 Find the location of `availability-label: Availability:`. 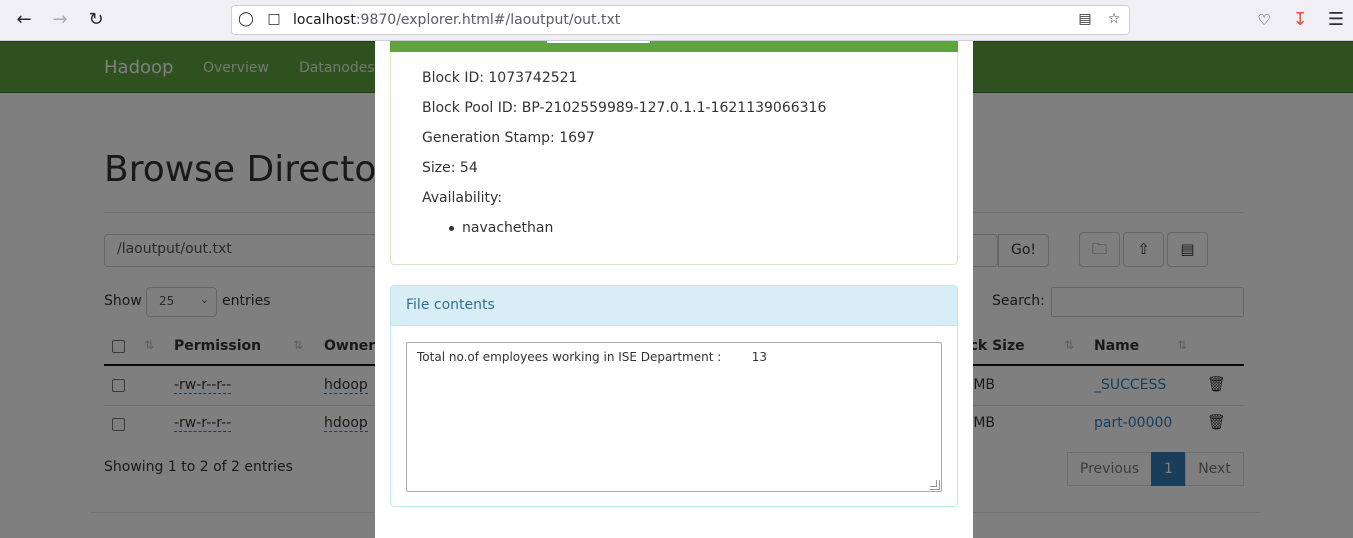

availability-label: Availability: is located at coordinates (462, 198).